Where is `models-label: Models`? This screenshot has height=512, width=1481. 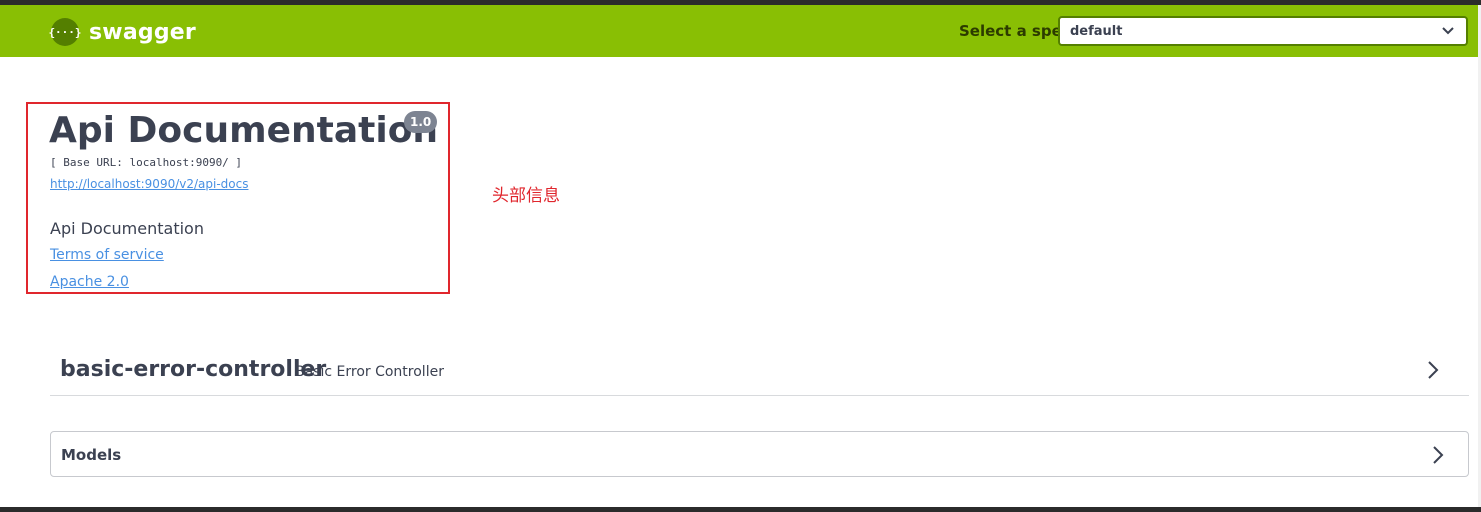 models-label: Models is located at coordinates (91, 455).